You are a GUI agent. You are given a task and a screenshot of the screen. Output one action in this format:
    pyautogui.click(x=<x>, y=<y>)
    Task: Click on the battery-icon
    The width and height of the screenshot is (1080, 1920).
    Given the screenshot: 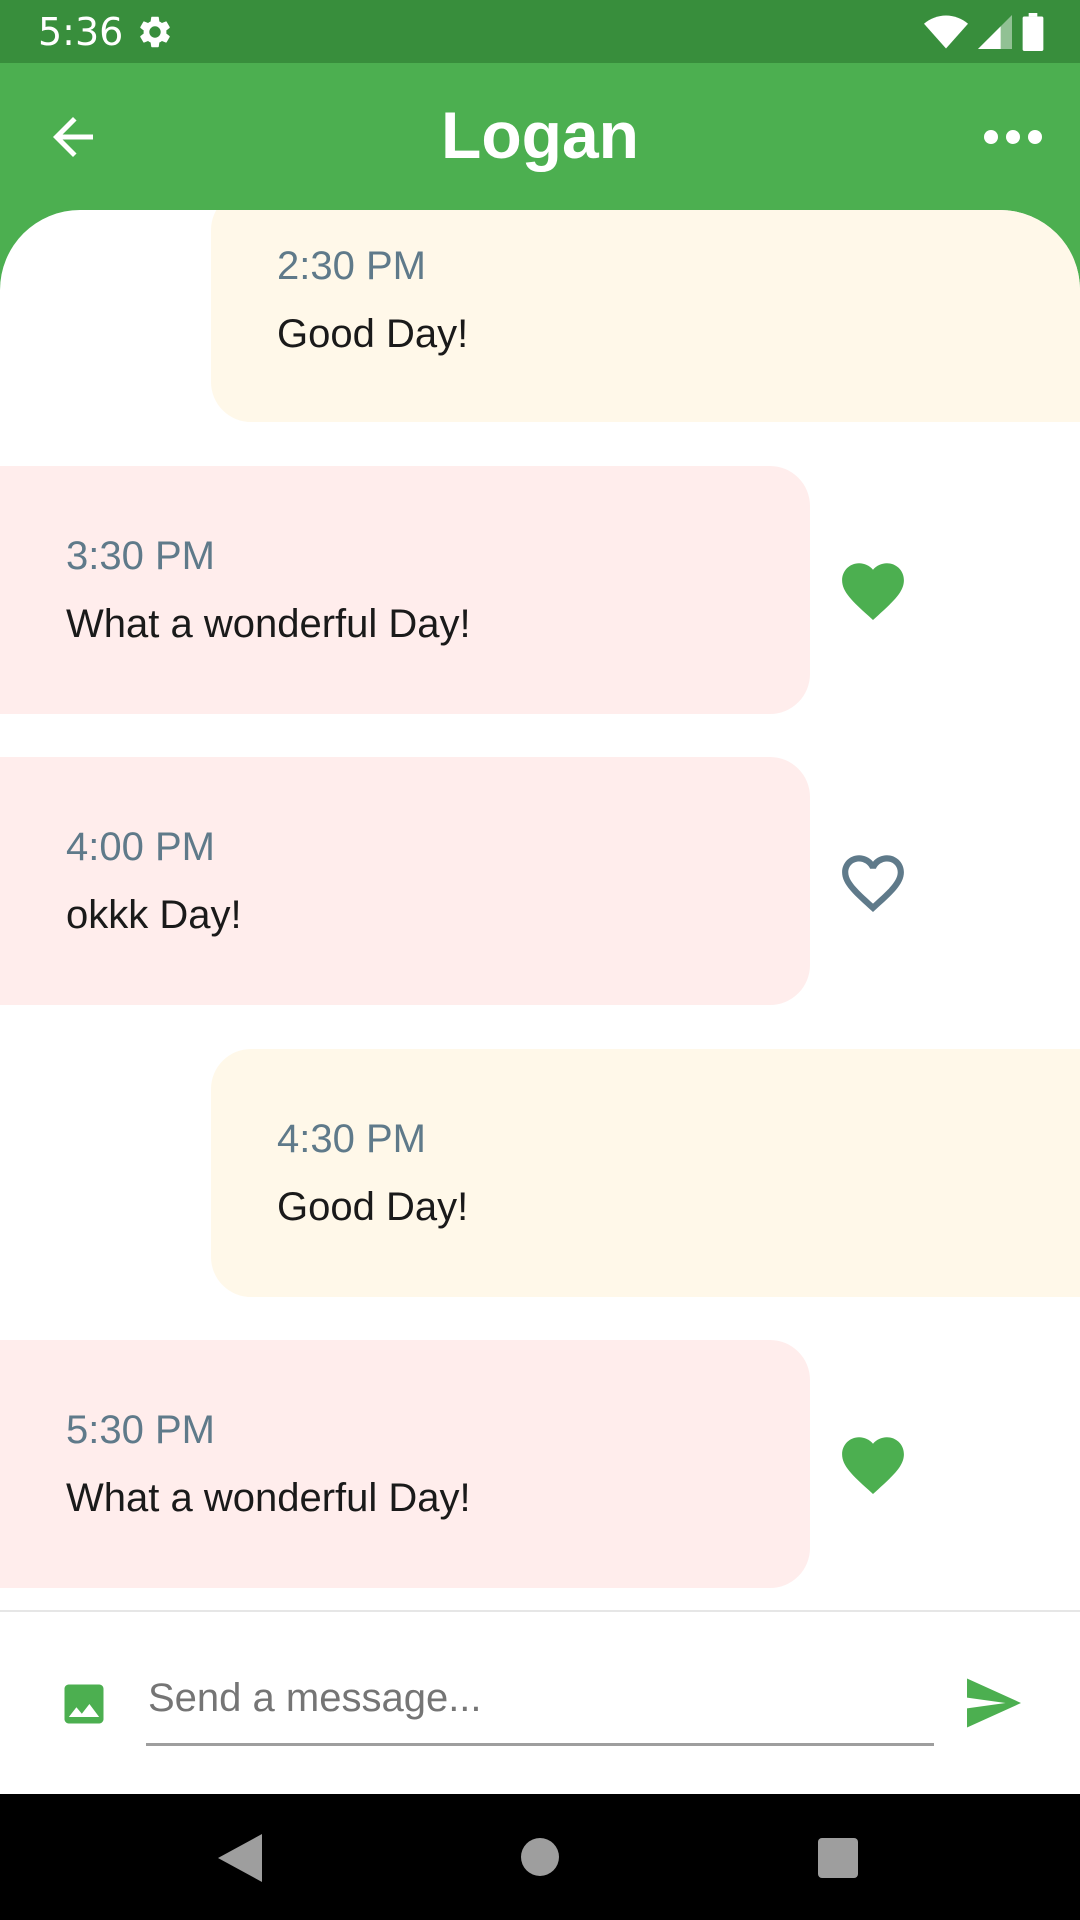 What is the action you would take?
    pyautogui.click(x=1033, y=32)
    